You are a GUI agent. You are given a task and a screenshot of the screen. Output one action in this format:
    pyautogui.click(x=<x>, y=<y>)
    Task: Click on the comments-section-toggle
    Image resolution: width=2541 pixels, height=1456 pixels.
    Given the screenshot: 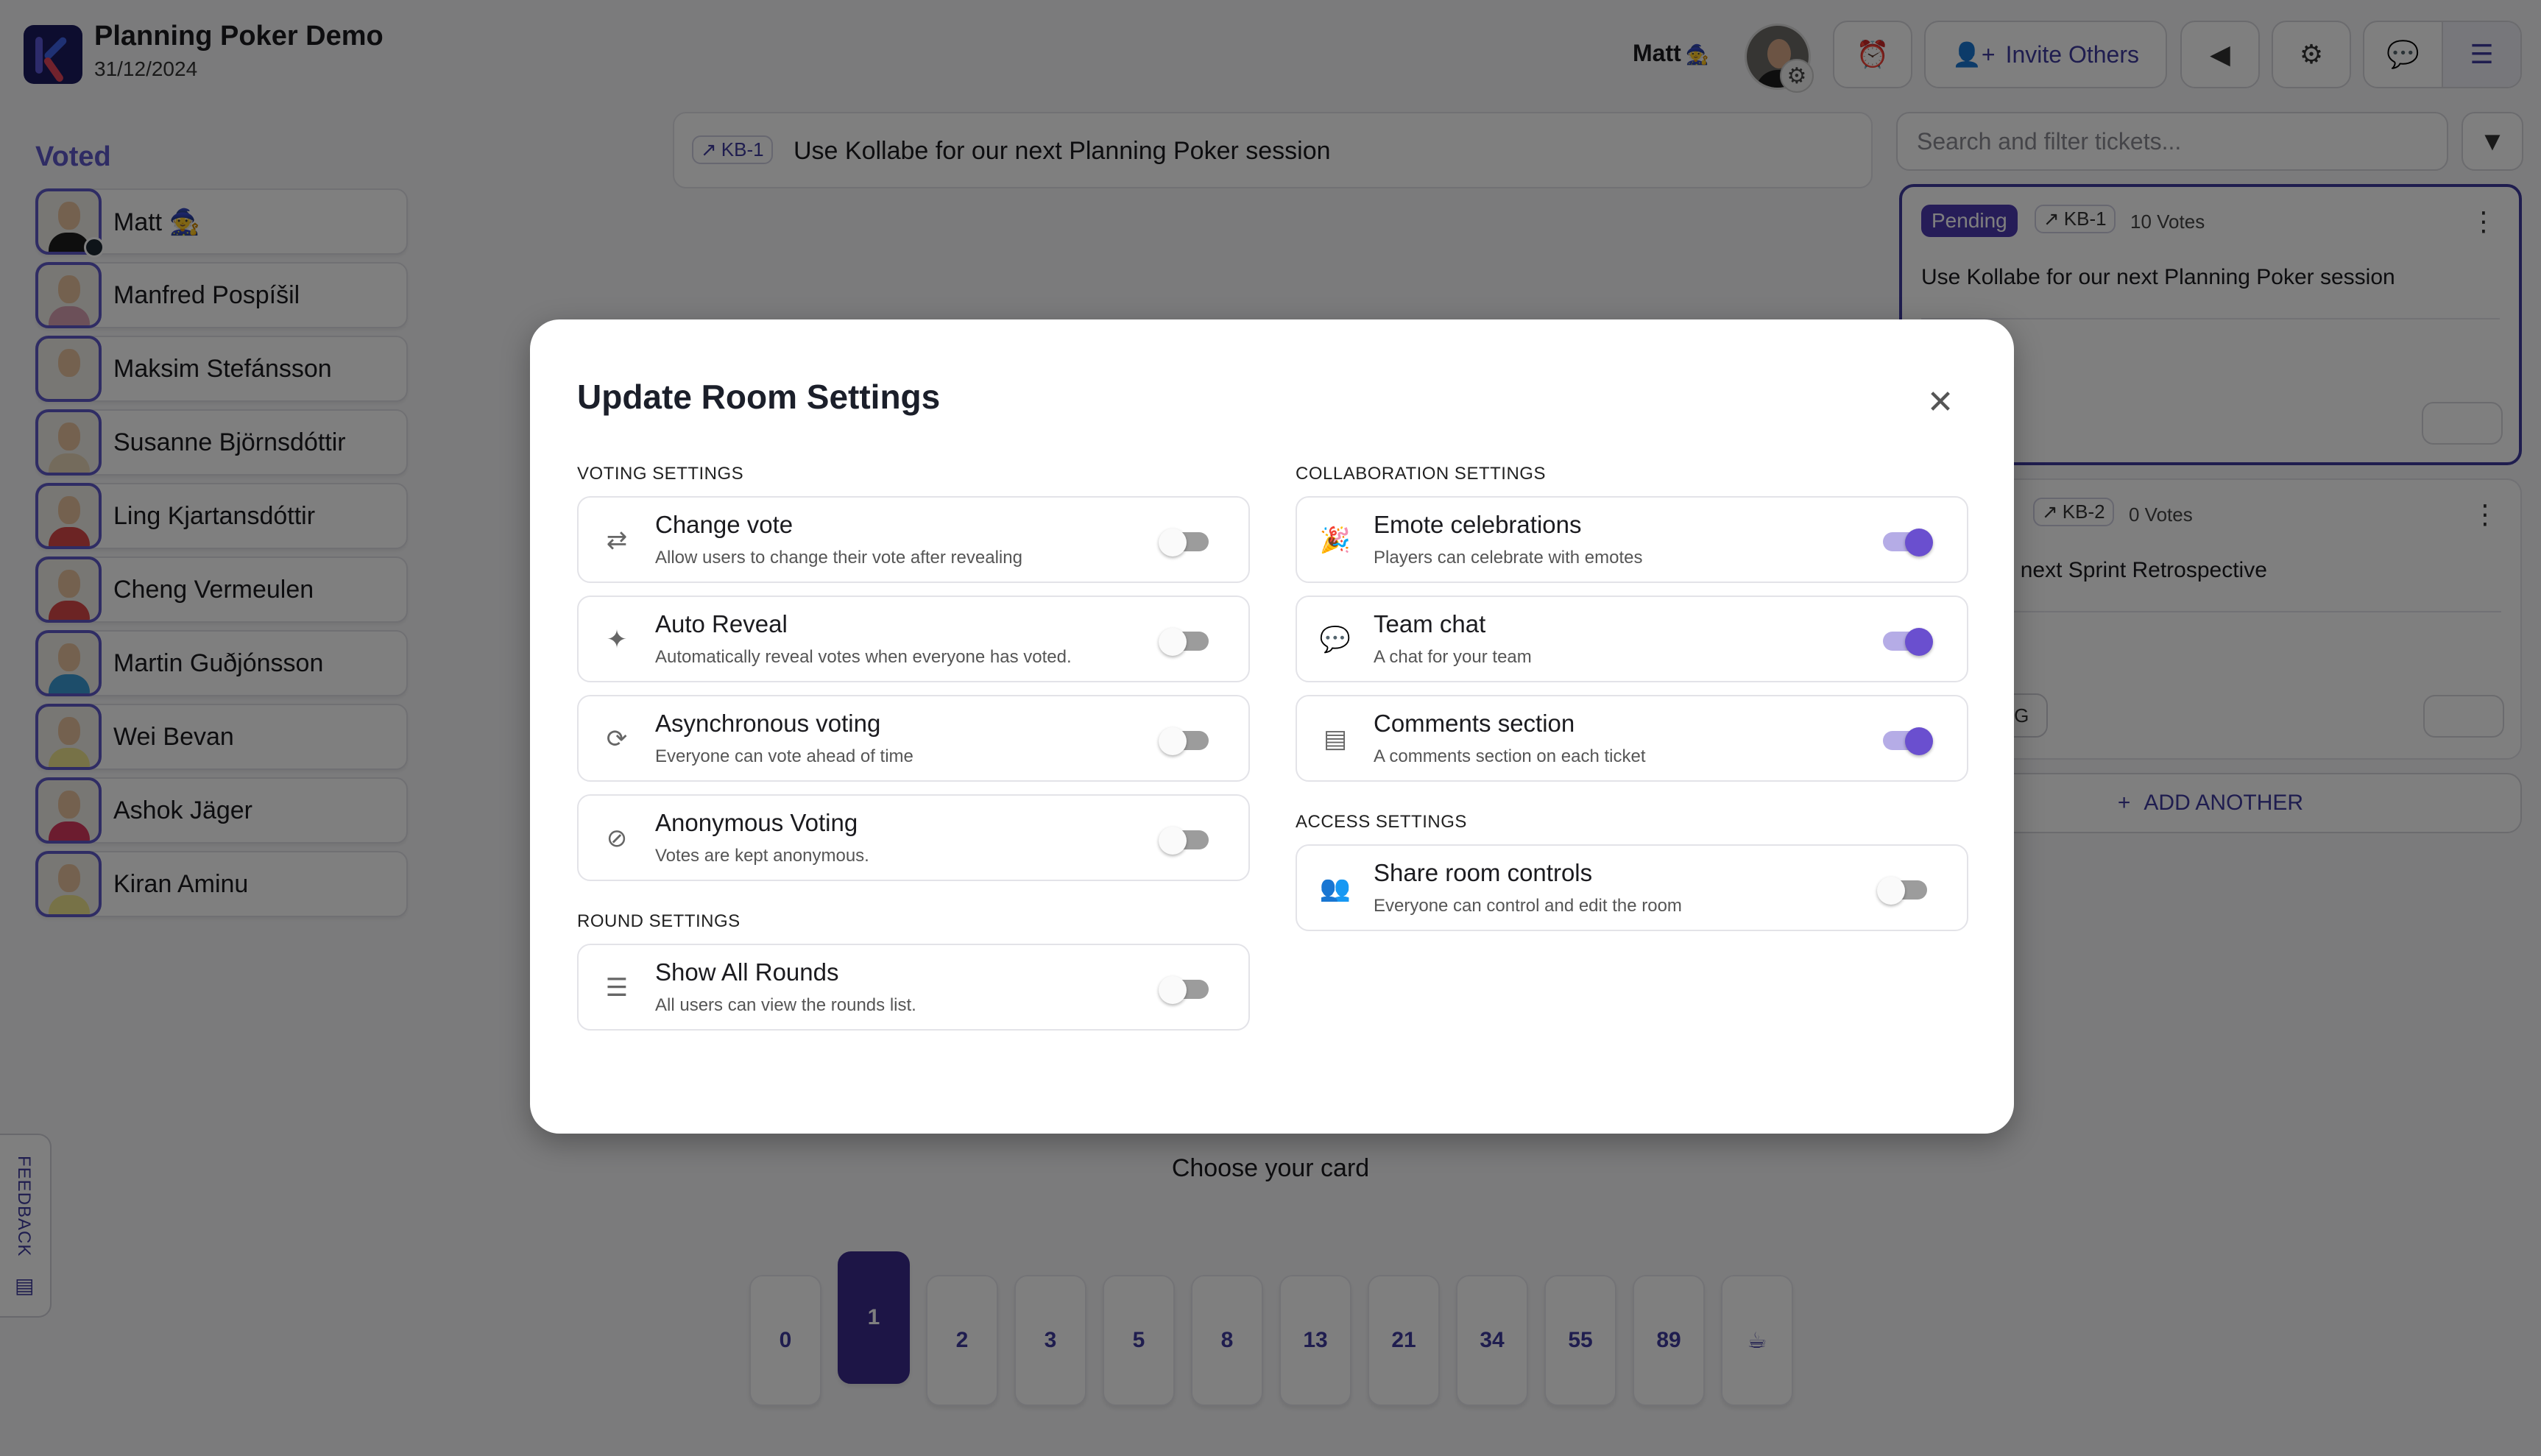 What is the action you would take?
    pyautogui.click(x=1905, y=741)
    